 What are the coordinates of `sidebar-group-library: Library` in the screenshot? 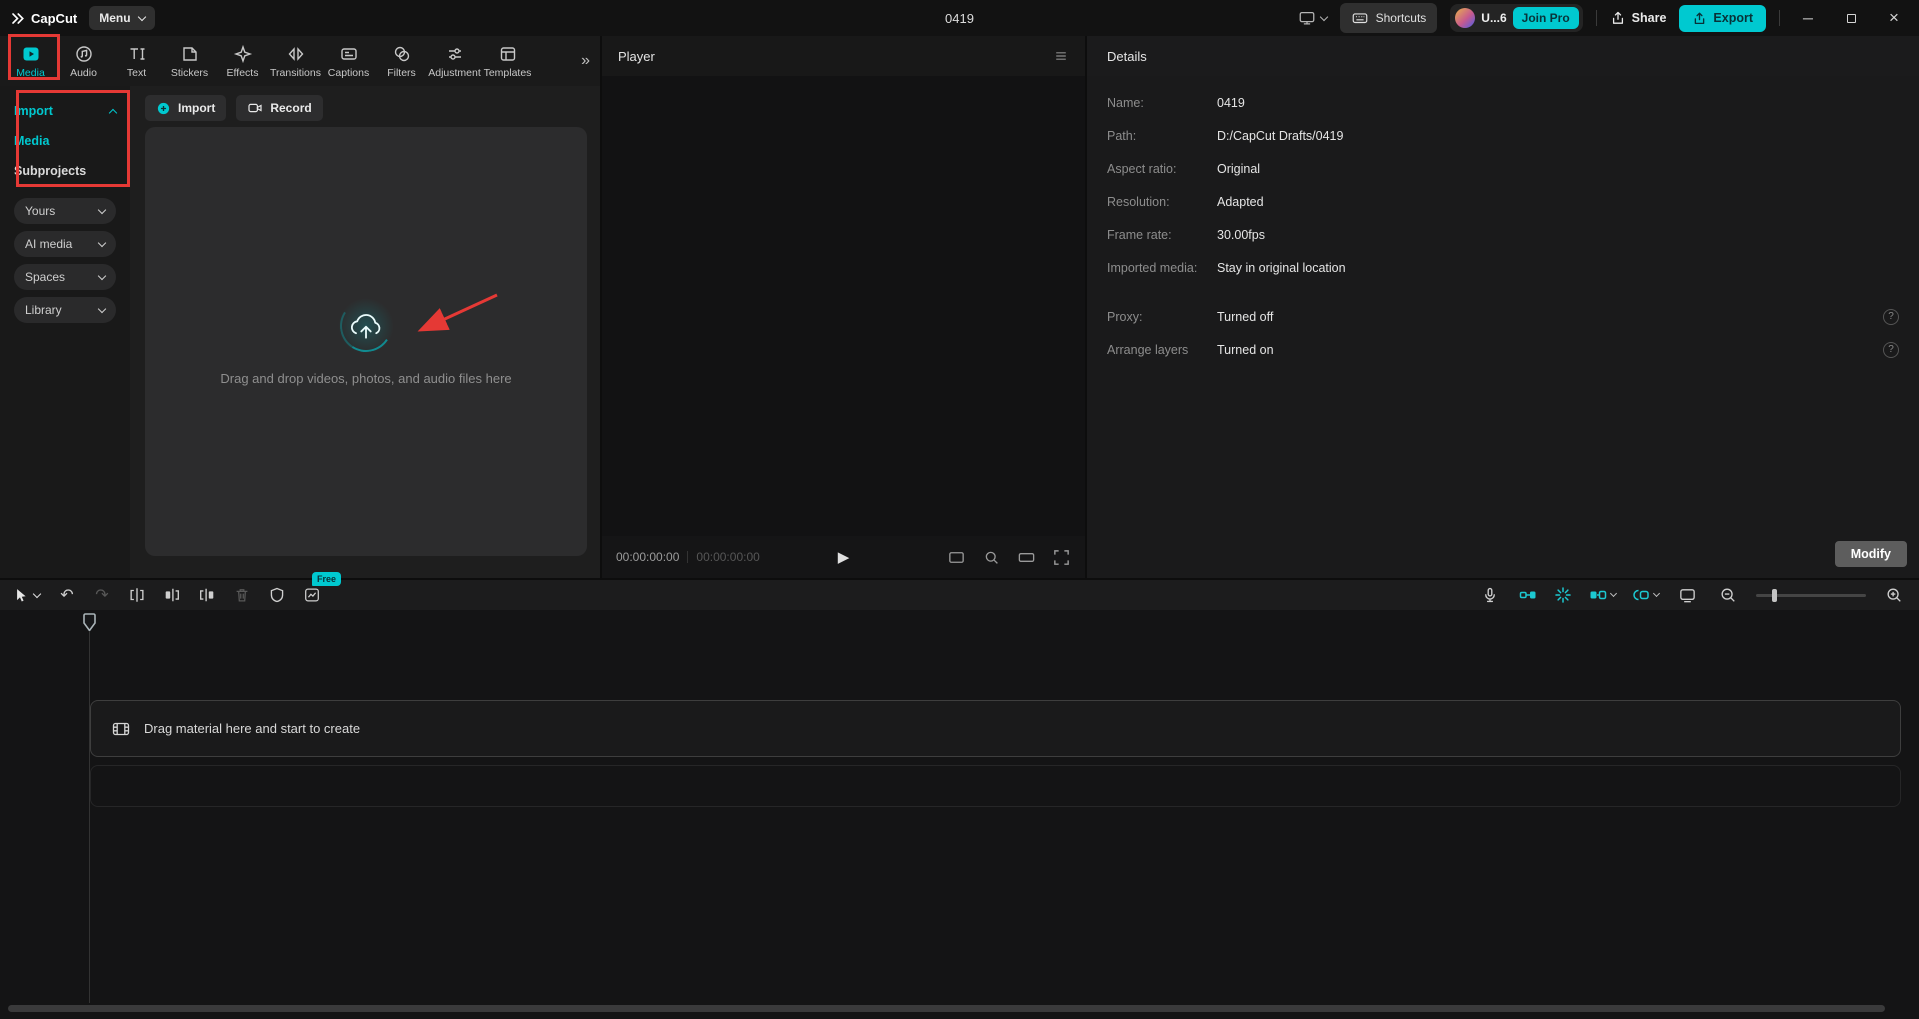 It's located at (65, 310).